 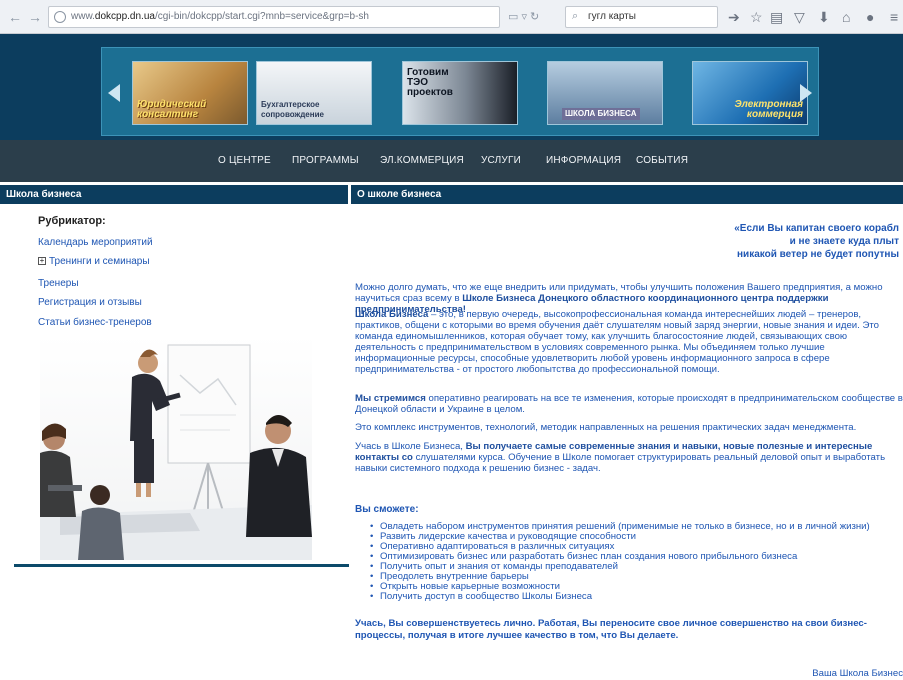 I want to click on reader-refresh-icons: ▭ ▿ ↻, so click(x=523, y=16).